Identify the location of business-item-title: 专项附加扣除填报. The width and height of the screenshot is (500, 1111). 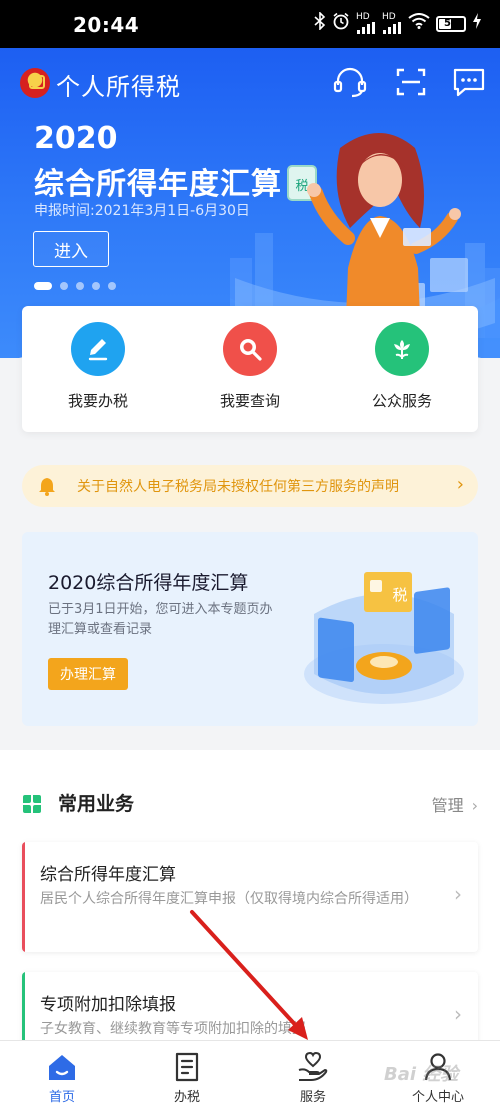
(108, 1005).